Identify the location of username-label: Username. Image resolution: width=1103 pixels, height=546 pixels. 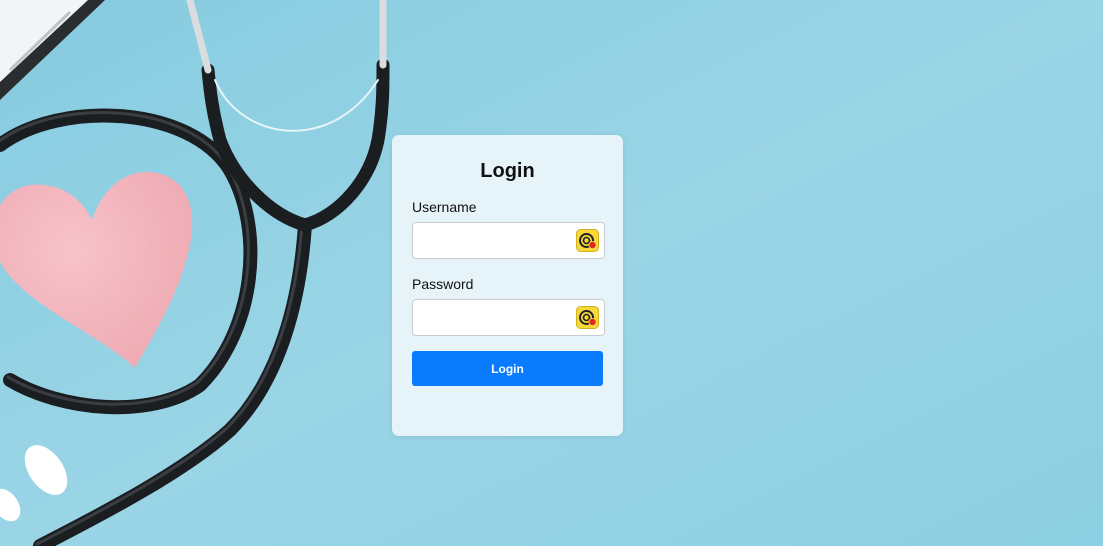
(444, 207).